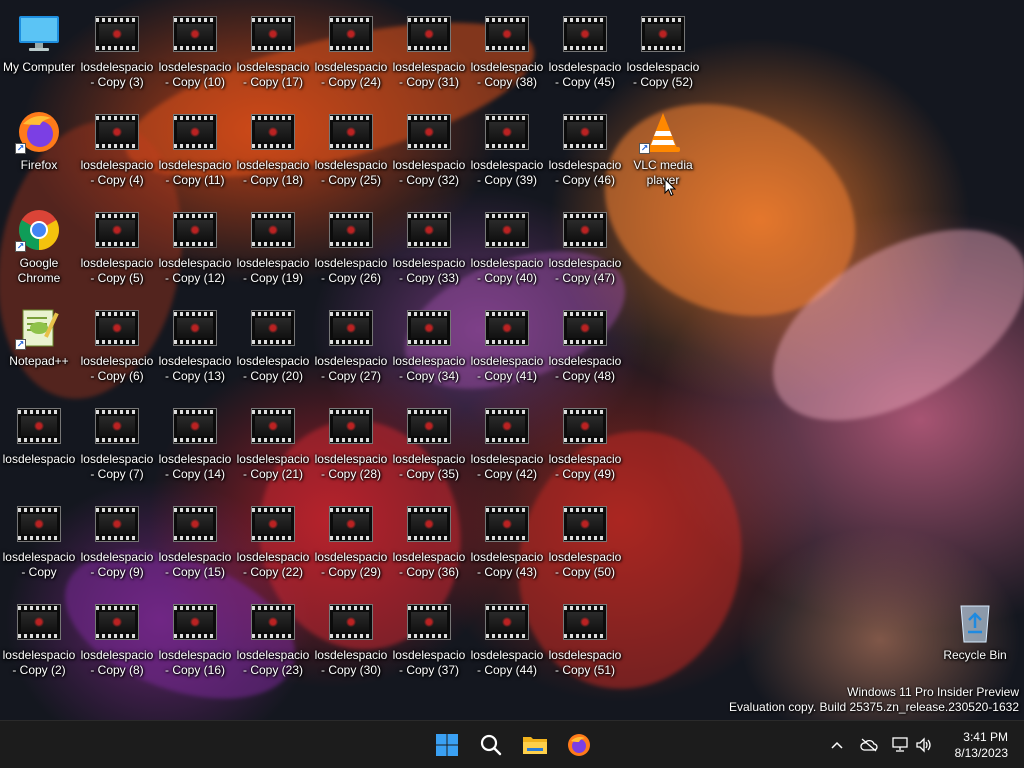 The width and height of the screenshot is (1024, 768). Describe the element at coordinates (195, 542) in the screenshot. I see `desktop-icon-losdelespacio-copy-15: losdelespacio - Copy (15)` at that location.